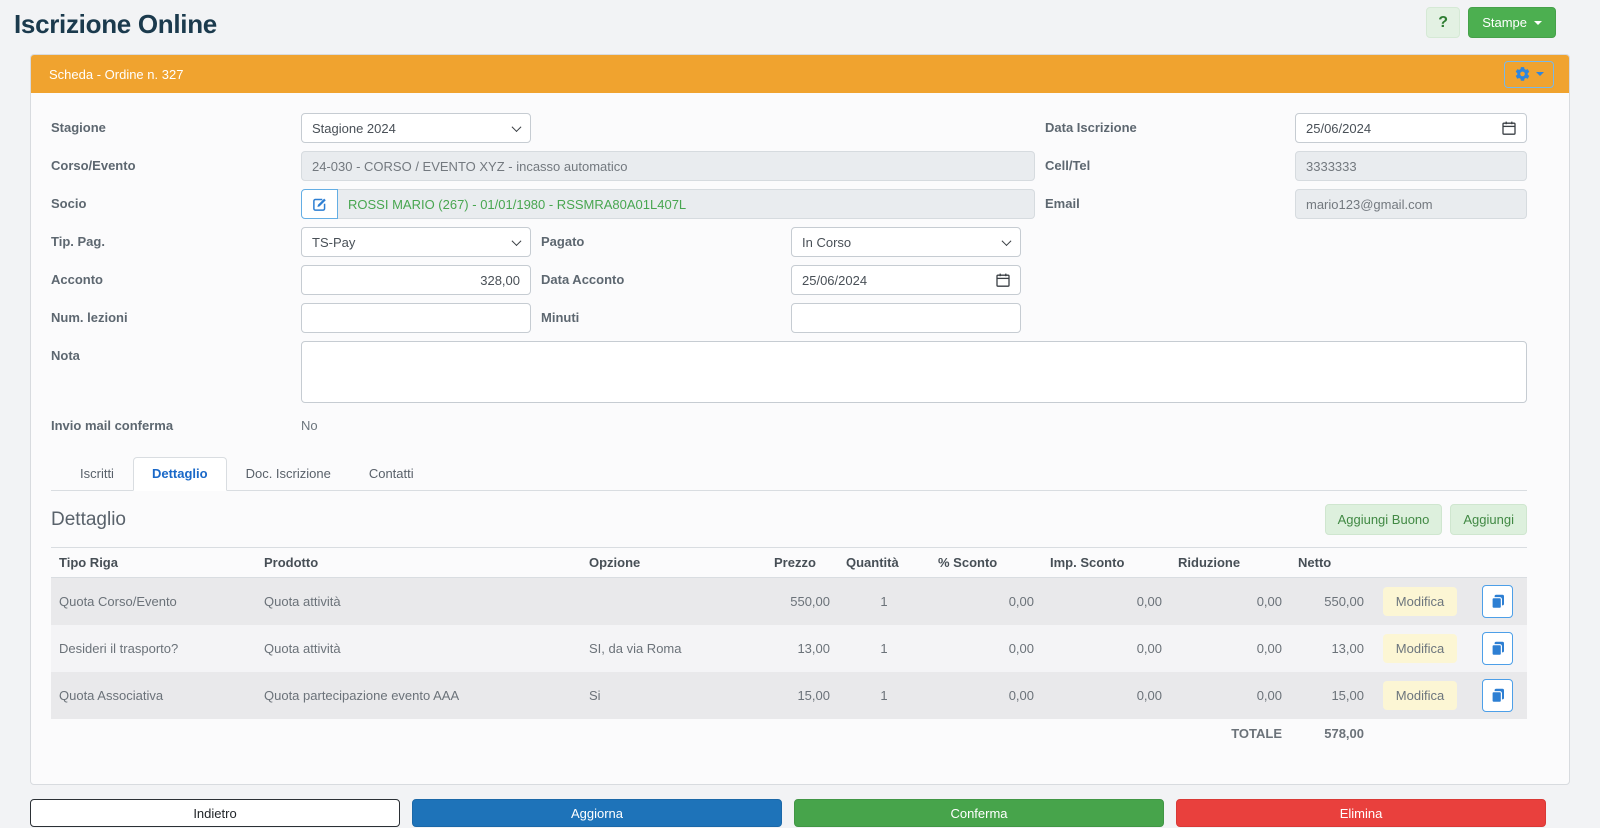 The width and height of the screenshot is (1600, 828). I want to click on nota-textarea, so click(914, 372).